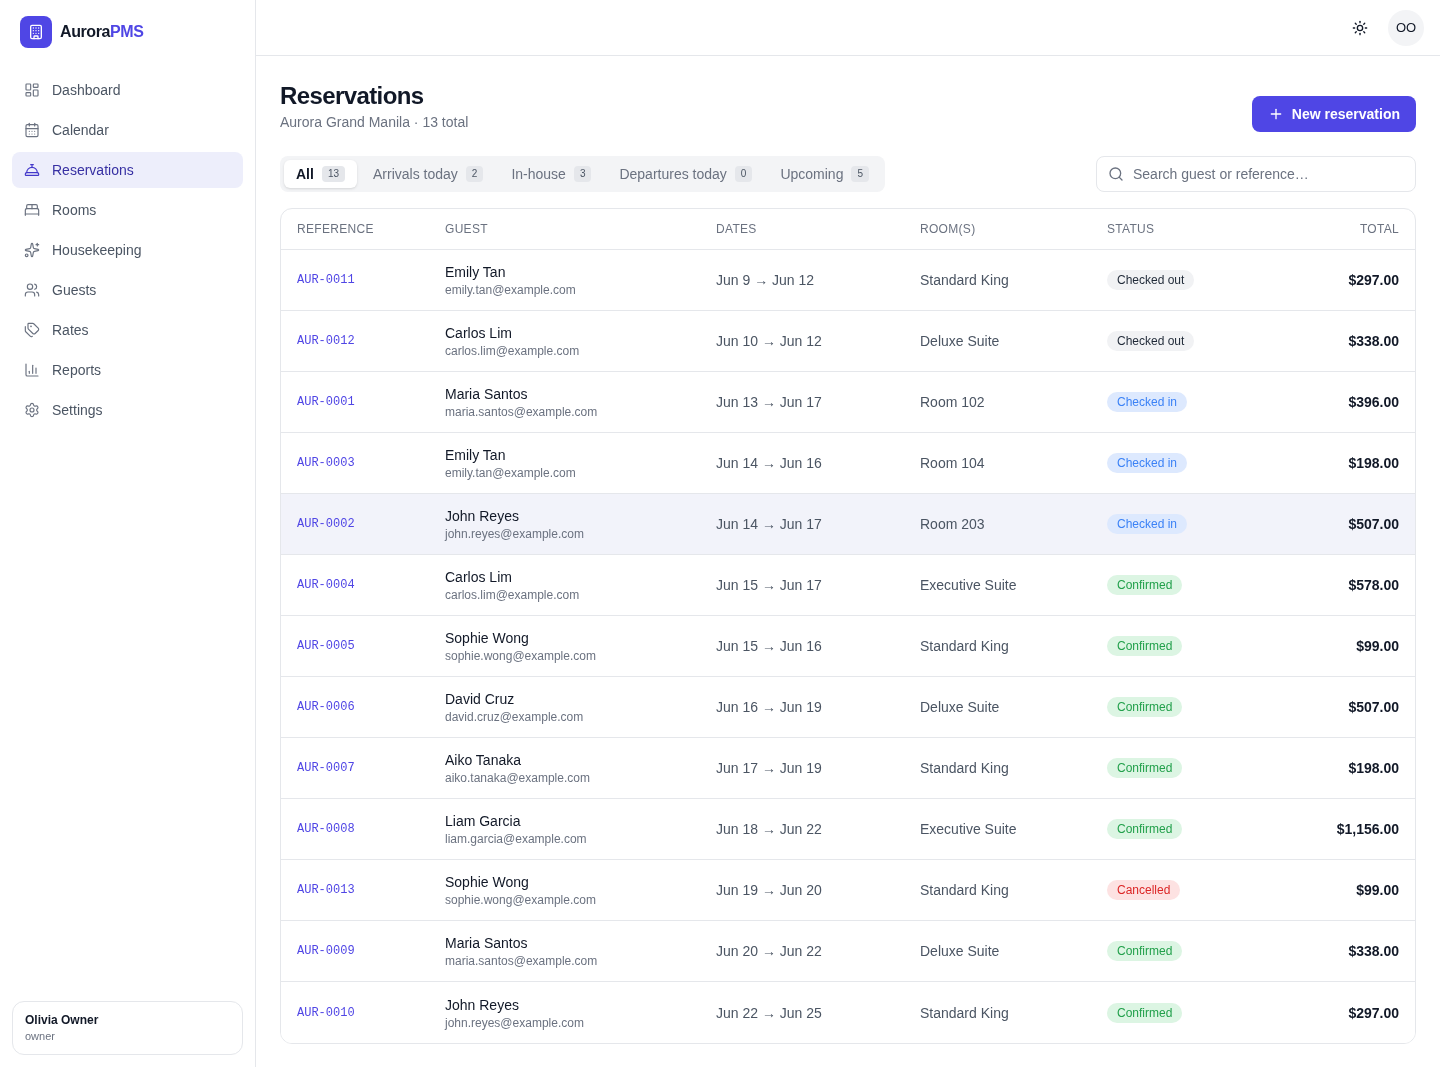 Image resolution: width=1440 pixels, height=1067 pixels. I want to click on reference-link: AUR-0011, so click(326, 280).